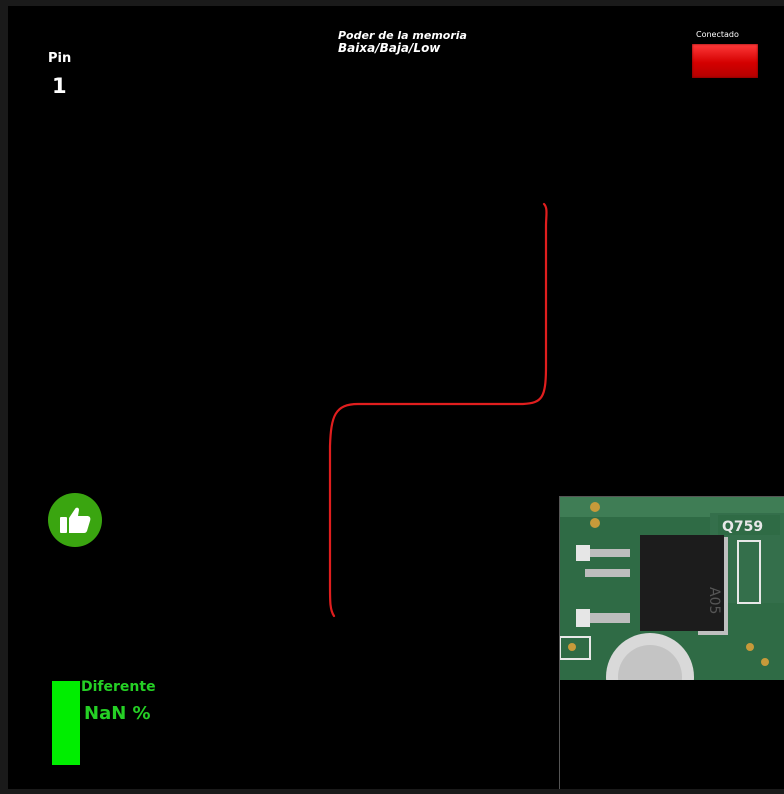 The image size is (784, 794). Describe the element at coordinates (66, 723) in the screenshot. I see `difference-bar` at that location.